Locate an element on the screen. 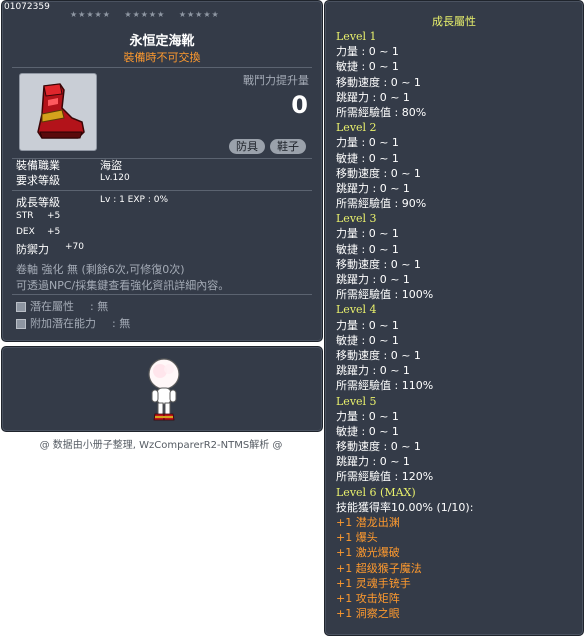 The width and height of the screenshot is (585, 638). job-row: 裝備職業 海盜 is located at coordinates (69, 165).